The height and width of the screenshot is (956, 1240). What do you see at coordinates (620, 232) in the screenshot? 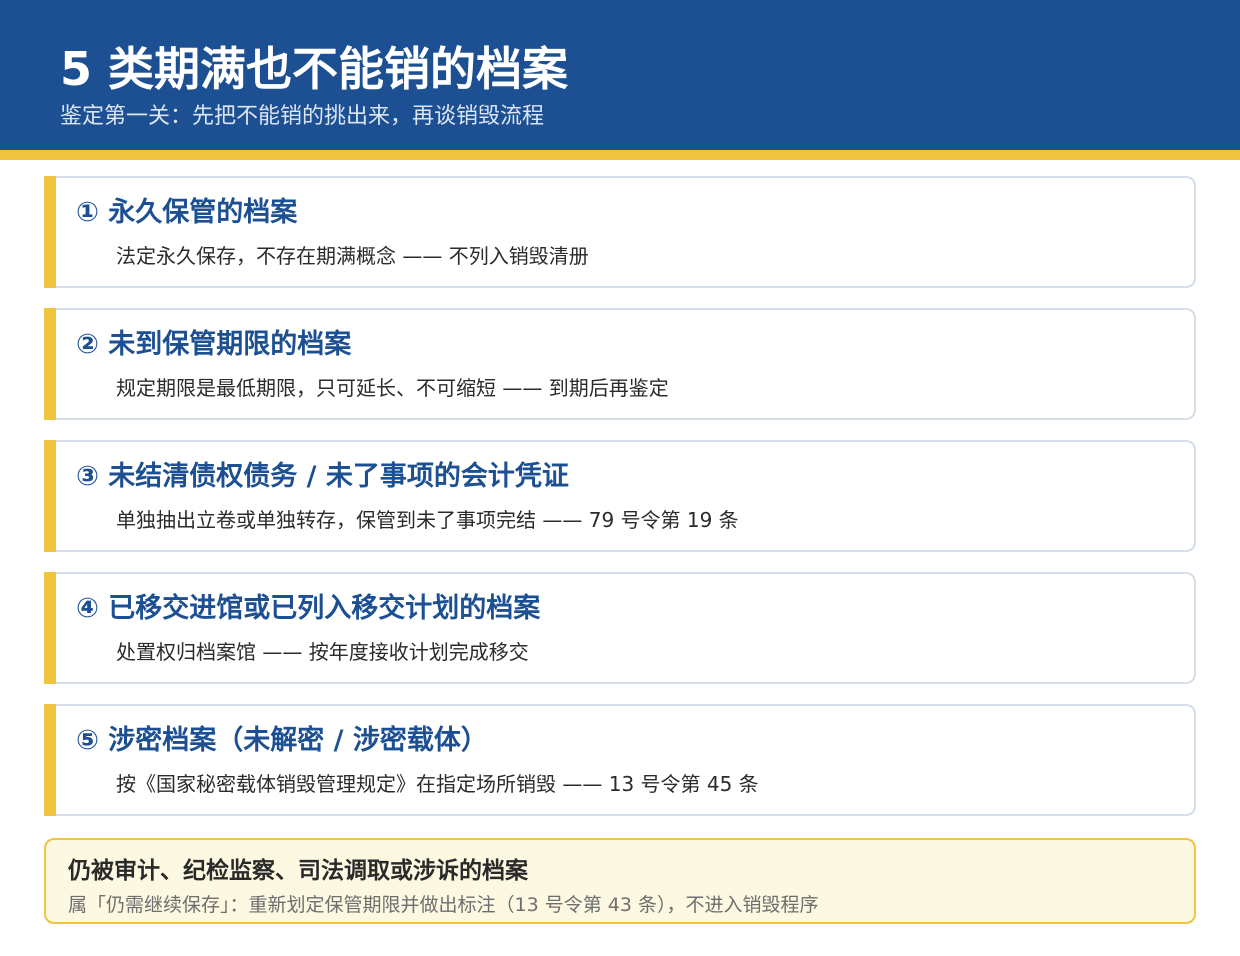
I see `archive-card-permanent: ① 永久保管的档案 法定永久保存，不存在期满概念 —— 不列入销毁清册` at bounding box center [620, 232].